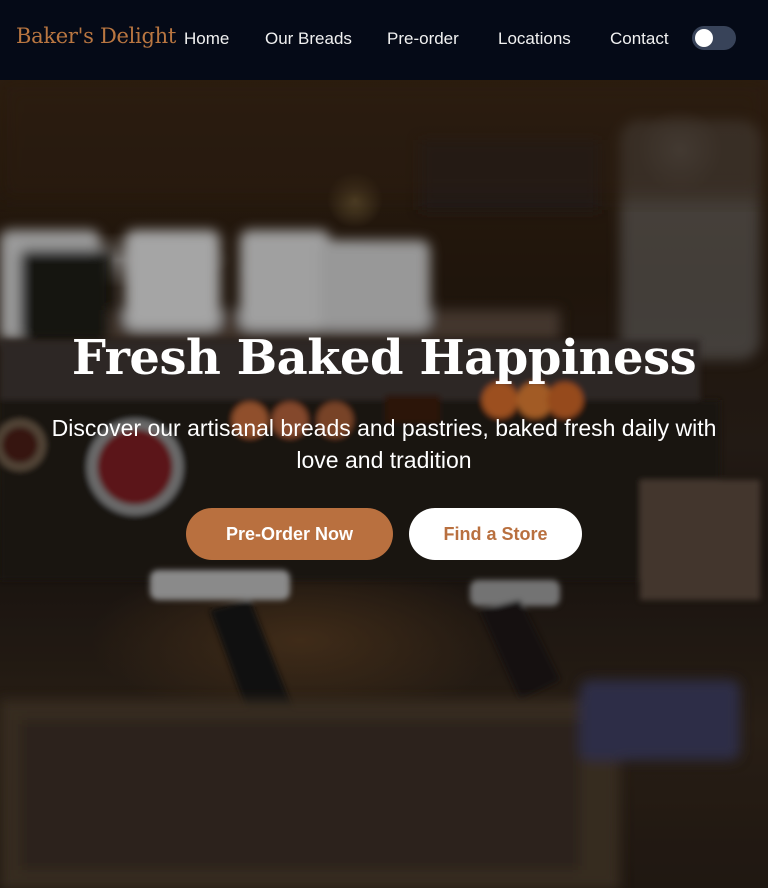 This screenshot has width=768, height=888. Describe the element at coordinates (534, 39) in the screenshot. I see `nav-link-locations: Locations` at that location.